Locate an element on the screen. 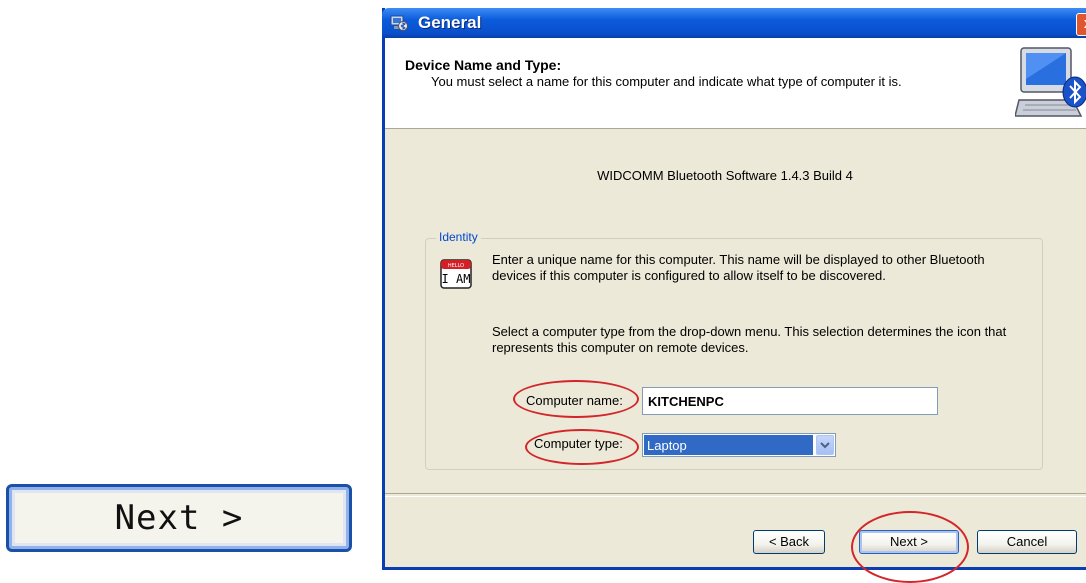 The height and width of the screenshot is (583, 1086). chevron-down-icon is located at coordinates (825, 445).